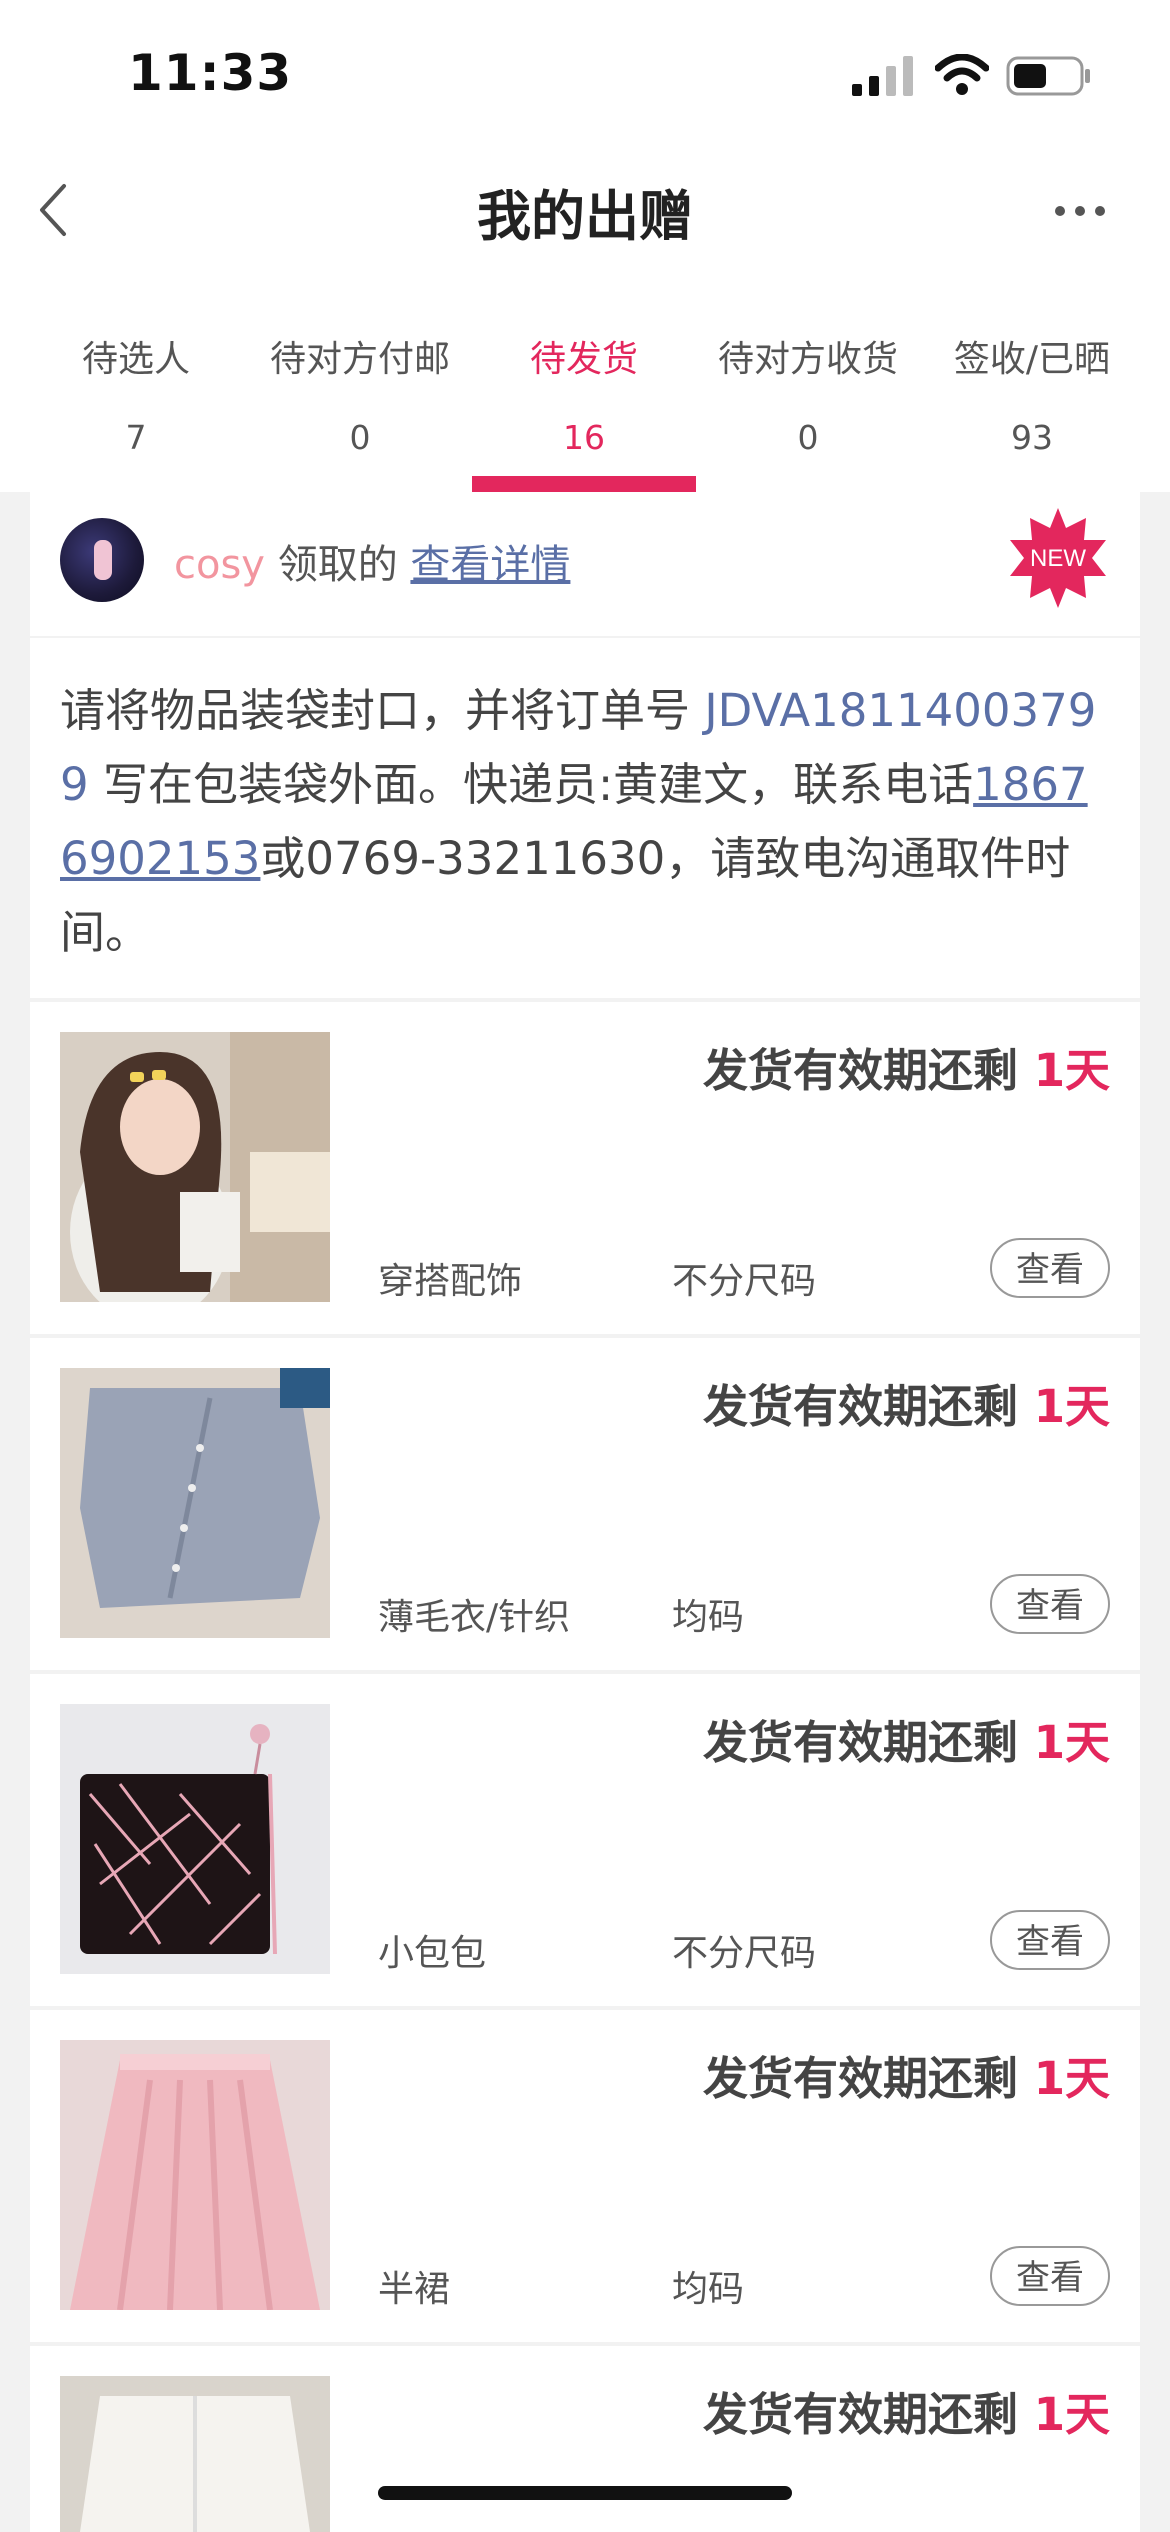 The width and height of the screenshot is (1170, 2532). What do you see at coordinates (1048, 76) in the screenshot?
I see `battery-icon` at bounding box center [1048, 76].